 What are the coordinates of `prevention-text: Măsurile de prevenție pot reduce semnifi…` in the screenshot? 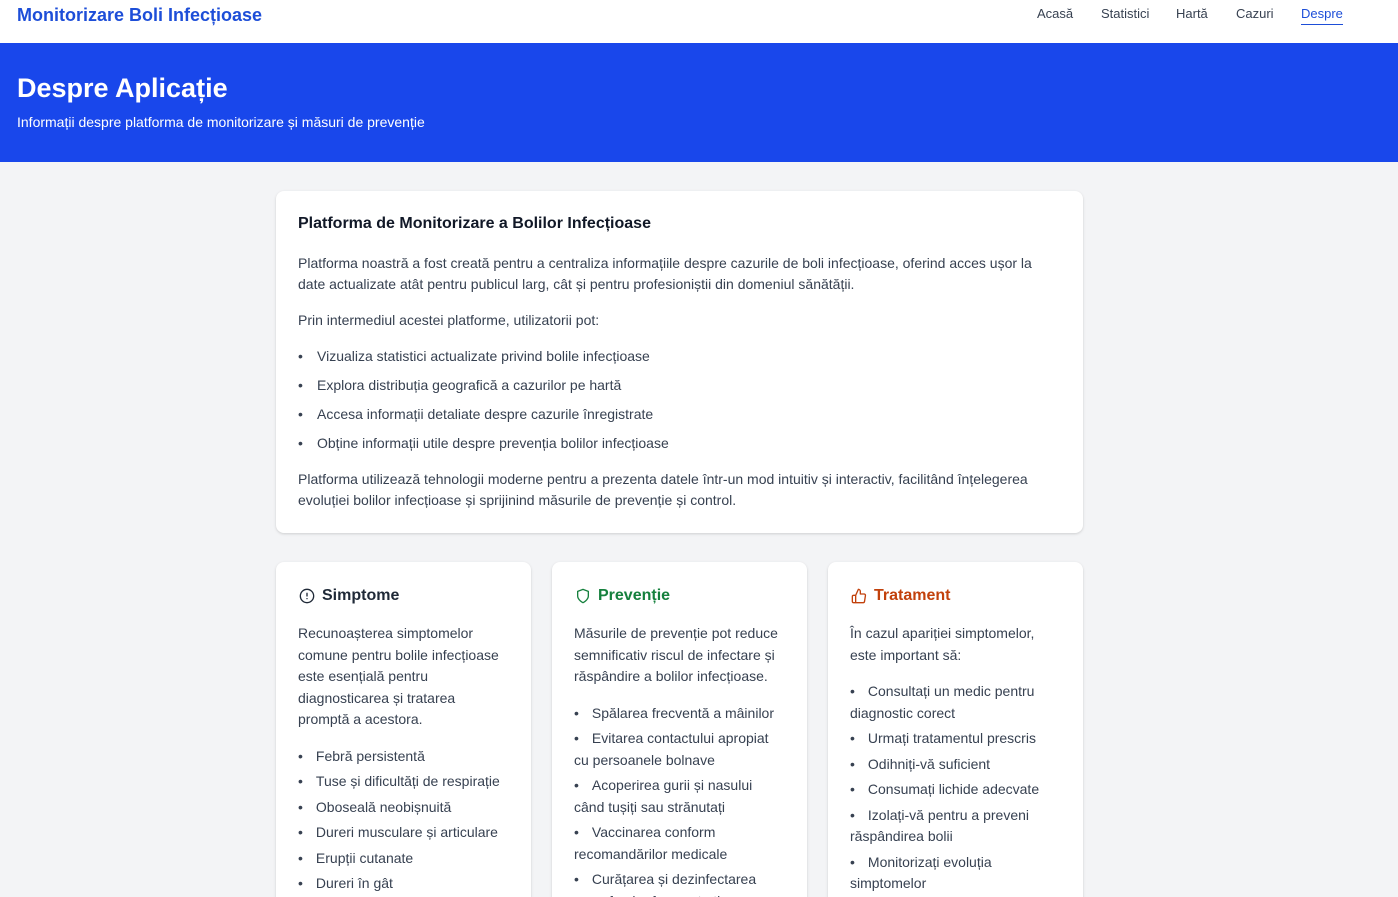 It's located at (676, 654).